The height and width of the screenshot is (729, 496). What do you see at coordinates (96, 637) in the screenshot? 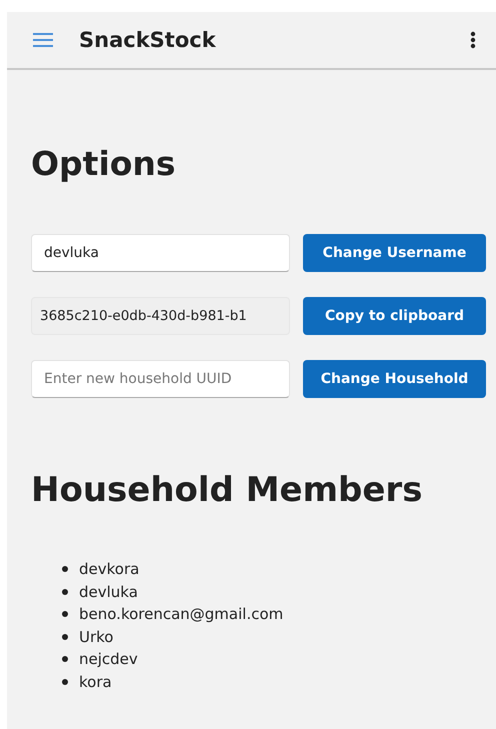
I see `member-name: Urko` at bounding box center [96, 637].